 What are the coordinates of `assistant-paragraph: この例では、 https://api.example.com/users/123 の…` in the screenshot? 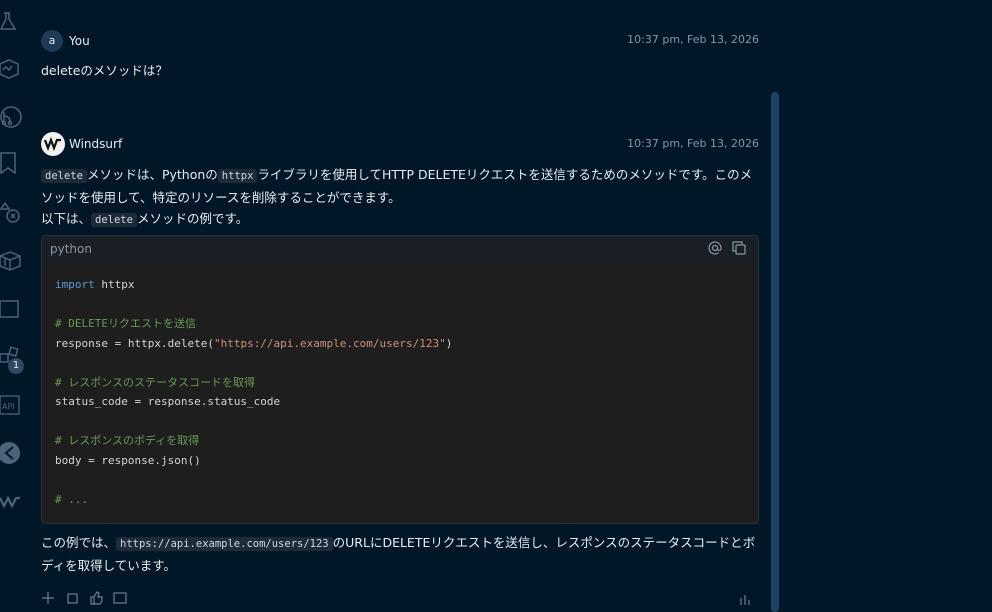 It's located at (400, 554).